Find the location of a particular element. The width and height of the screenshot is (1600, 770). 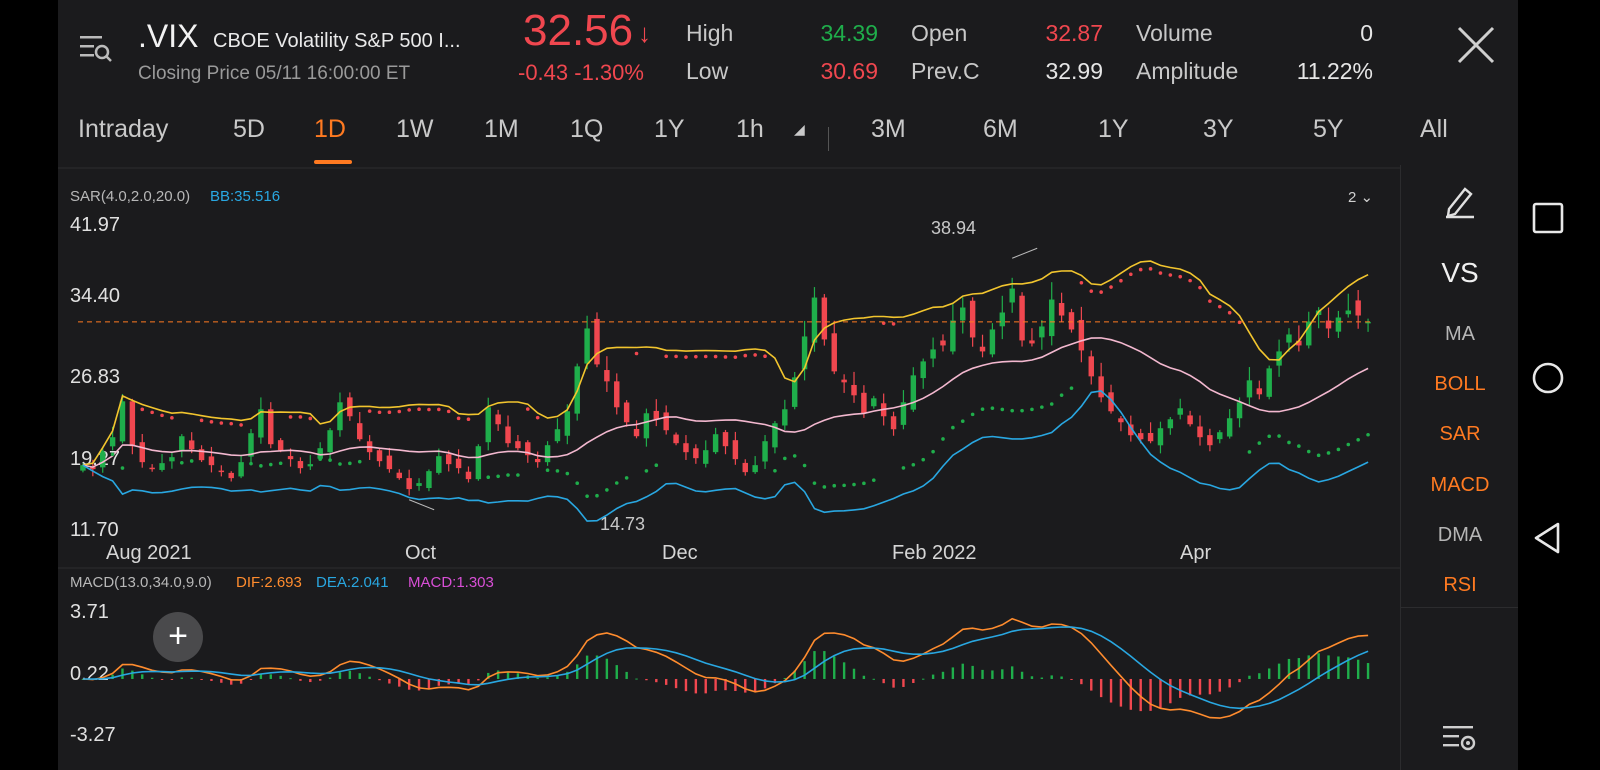

indicator-macd: MACD is located at coordinates (1460, 485).